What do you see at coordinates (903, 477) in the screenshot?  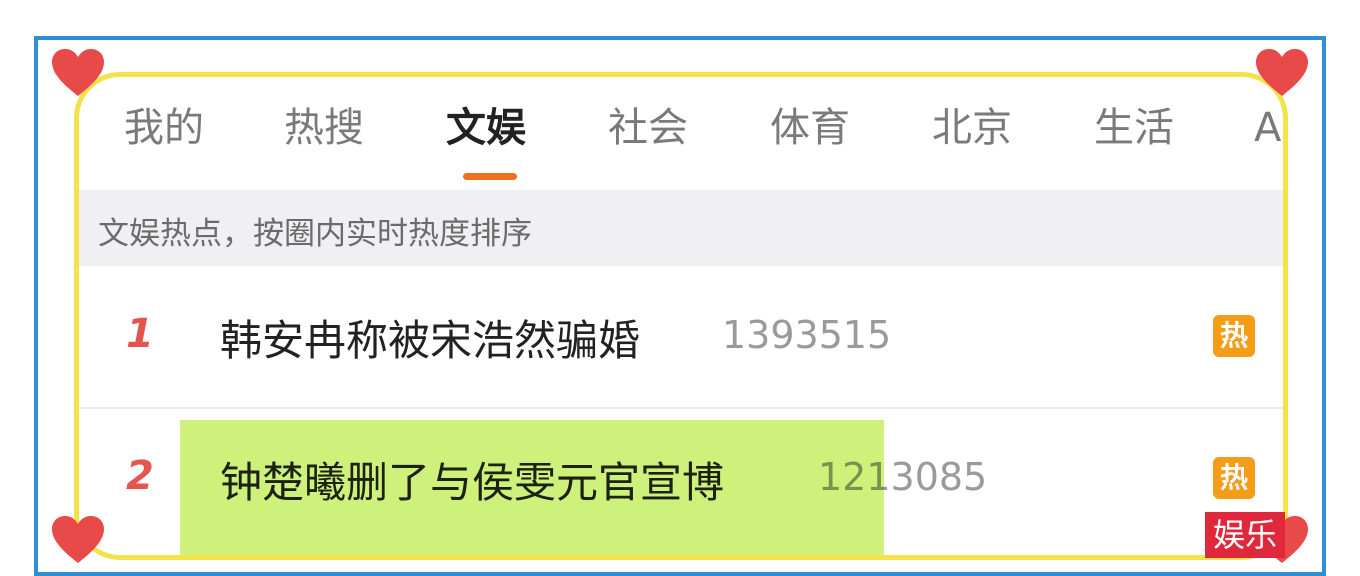 I see `heat-count: 1213085` at bounding box center [903, 477].